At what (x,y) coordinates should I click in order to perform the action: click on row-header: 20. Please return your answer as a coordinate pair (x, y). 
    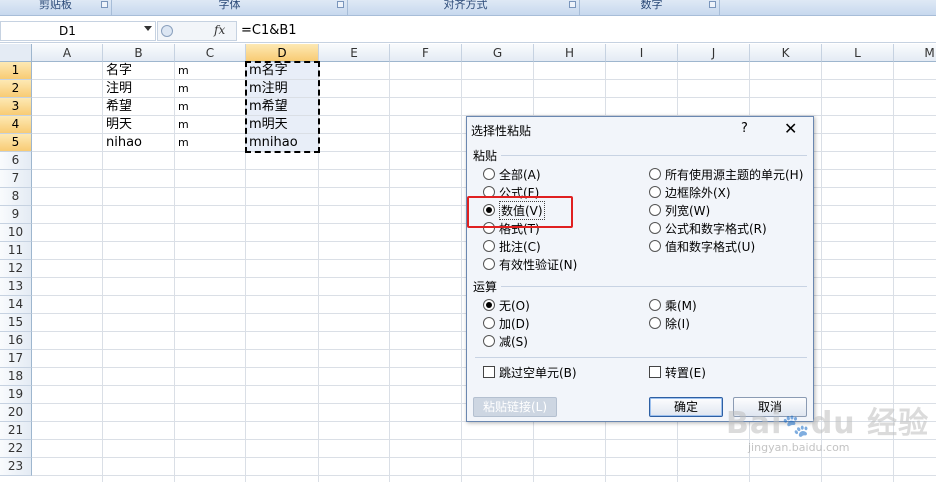
    Looking at the image, I should click on (16, 413).